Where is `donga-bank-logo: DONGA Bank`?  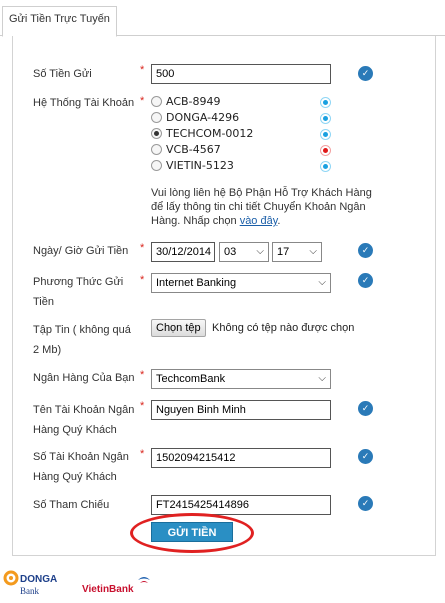 donga-bank-logo: DONGA Bank is located at coordinates (30, 583).